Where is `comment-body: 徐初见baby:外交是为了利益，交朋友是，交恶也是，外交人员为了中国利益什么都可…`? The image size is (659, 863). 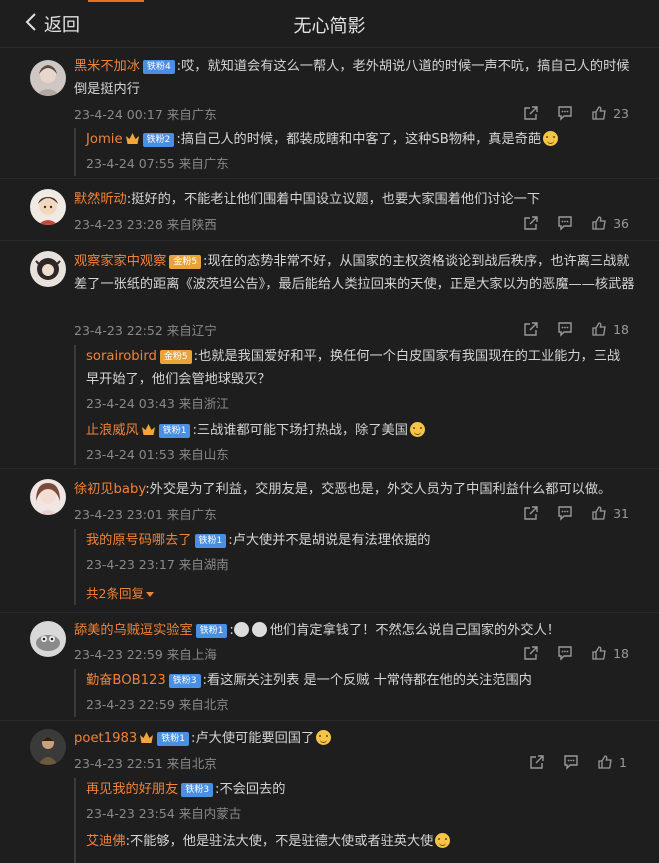 comment-body: 徐初见baby:外交是为了利益，交朋友是，交恶也是，外交人员为了中国利益什么都可… is located at coordinates (355, 489).